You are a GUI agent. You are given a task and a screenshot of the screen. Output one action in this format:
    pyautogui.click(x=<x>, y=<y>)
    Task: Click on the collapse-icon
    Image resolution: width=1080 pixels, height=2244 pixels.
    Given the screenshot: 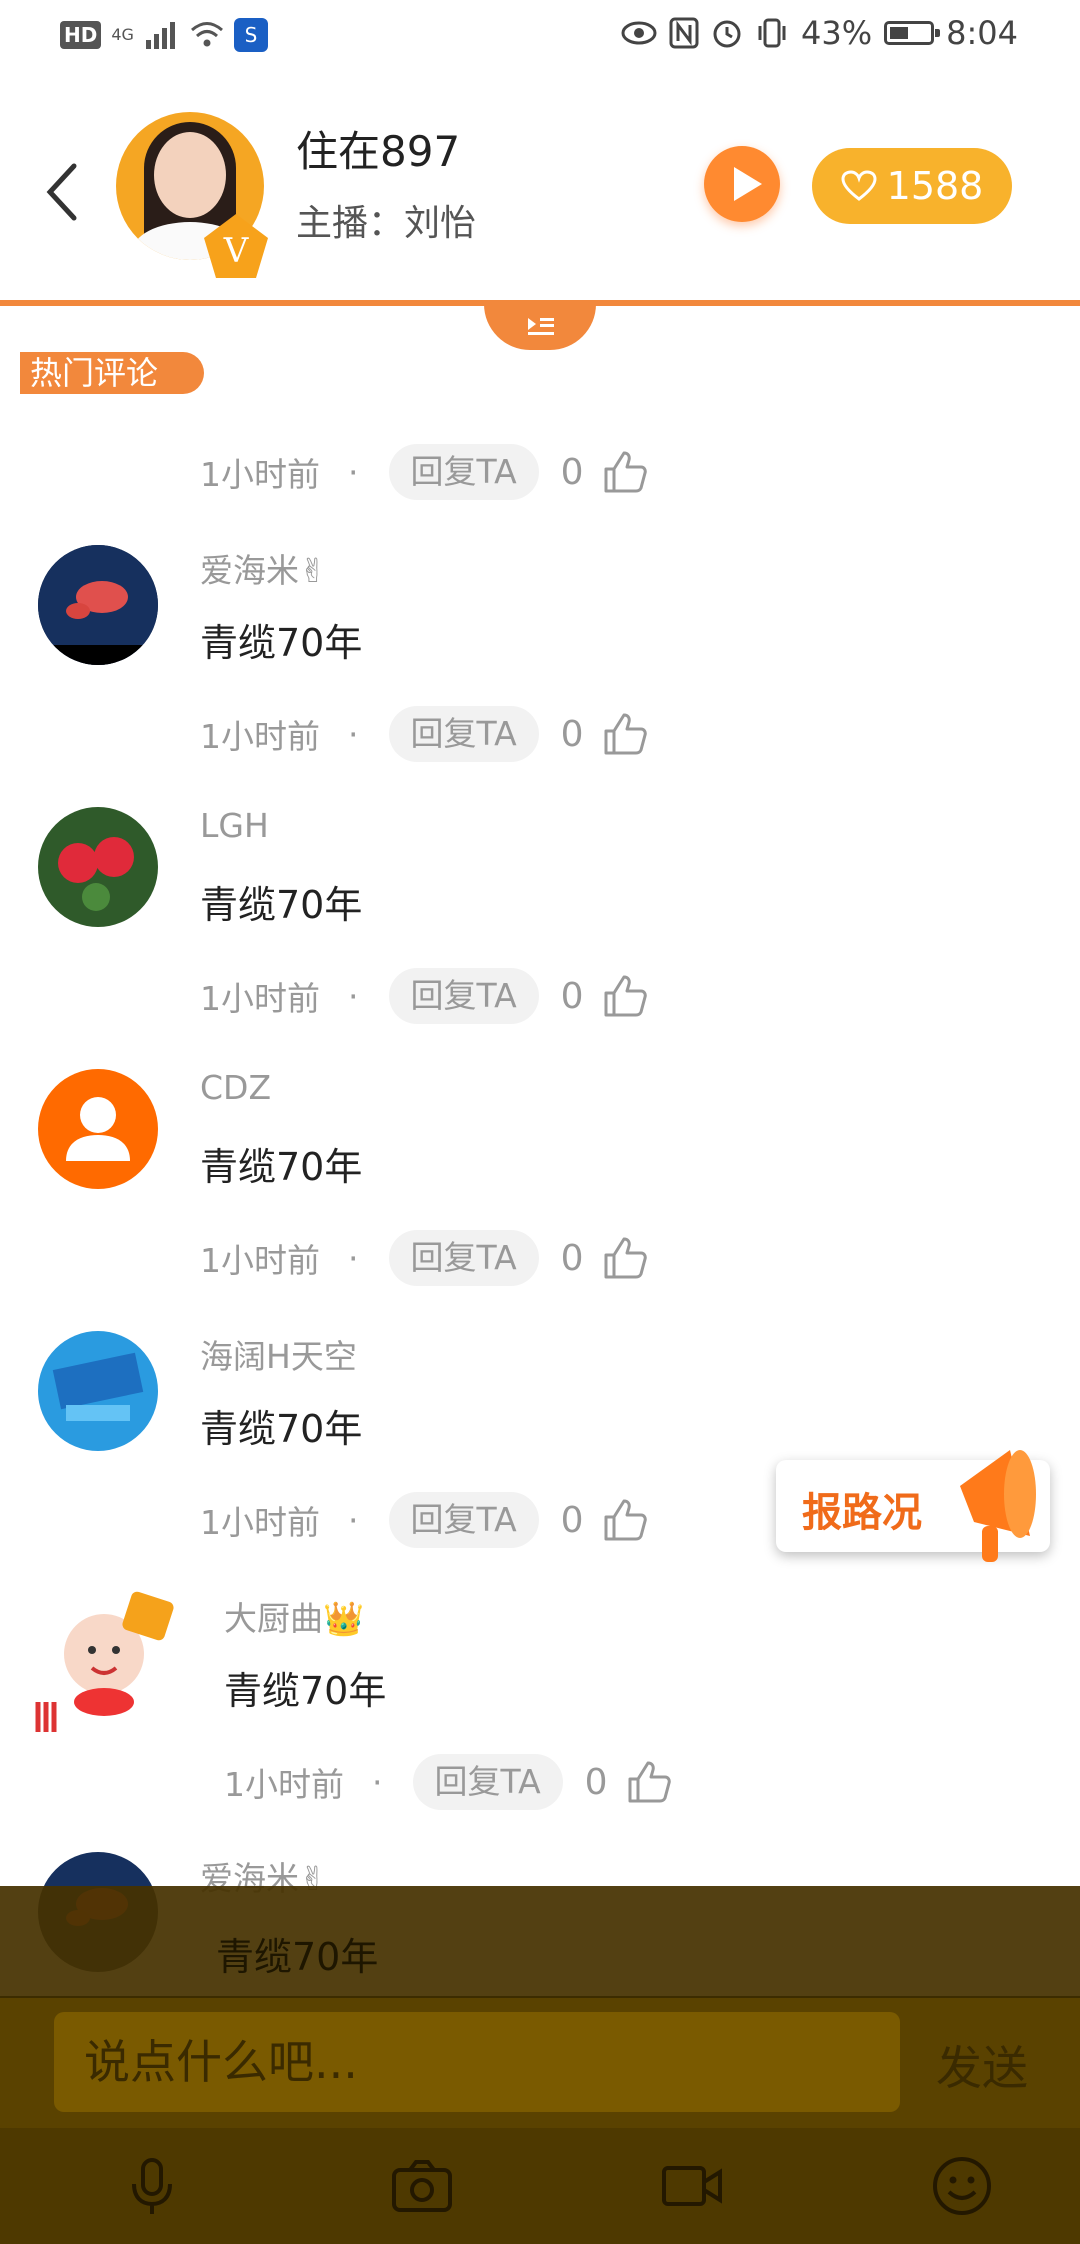 What is the action you would take?
    pyautogui.click(x=541, y=326)
    